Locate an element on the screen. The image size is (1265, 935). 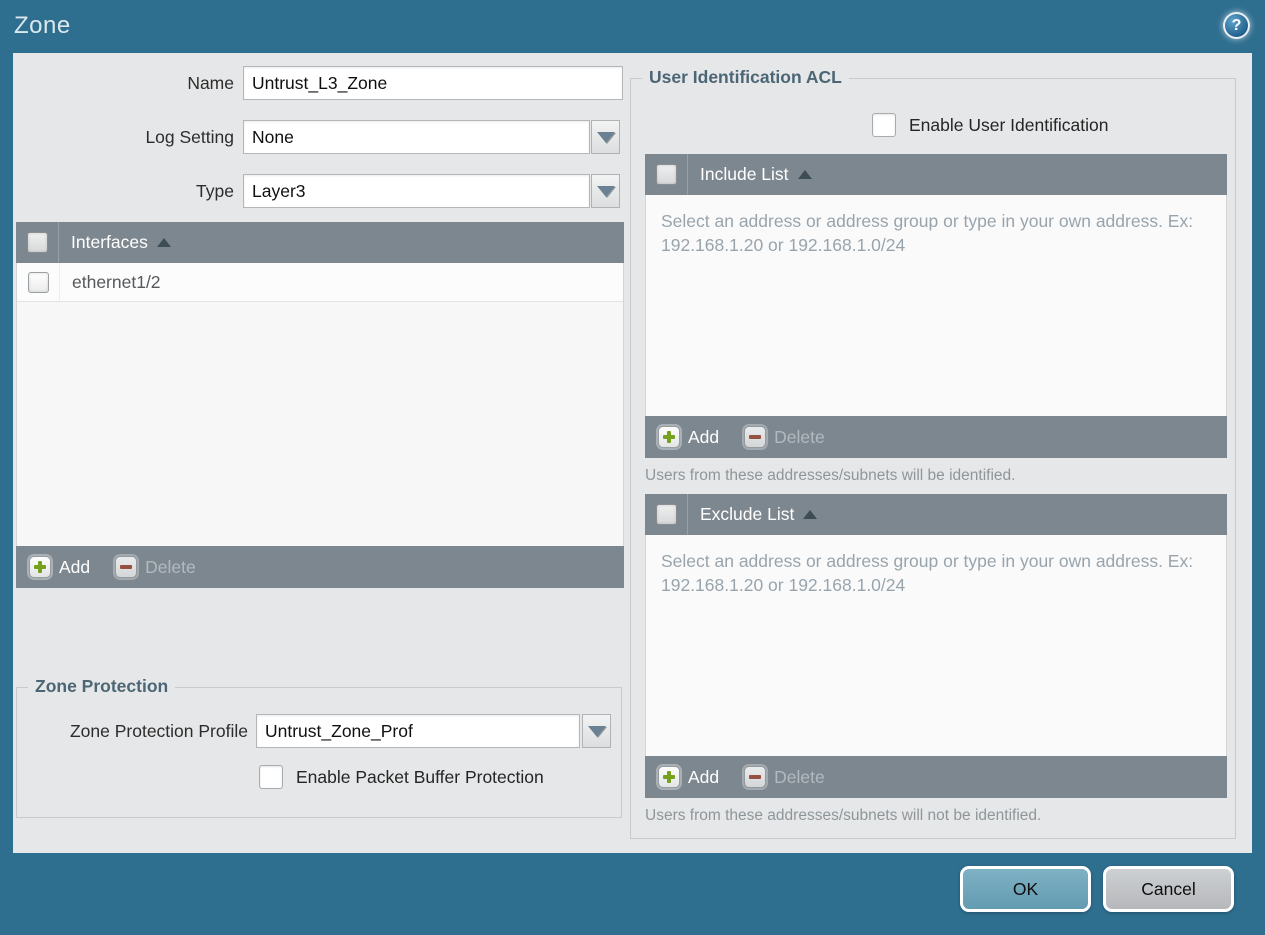
enable-user-identification-checkbox is located at coordinates (884, 125).